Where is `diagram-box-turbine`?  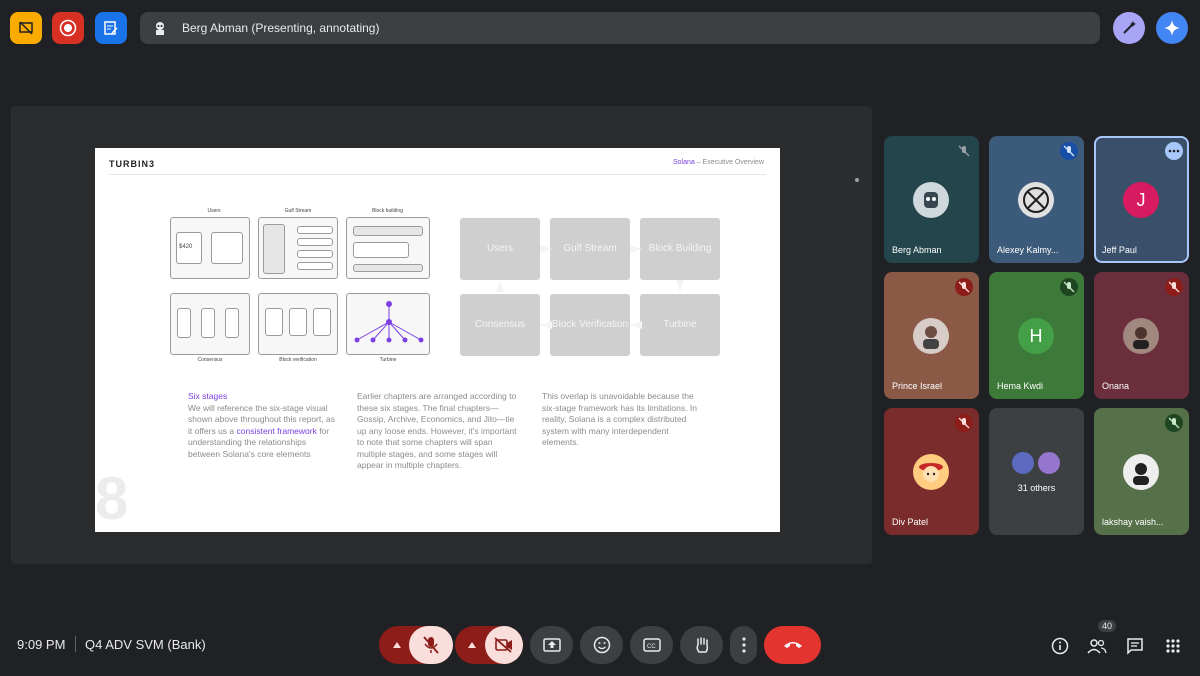 diagram-box-turbine is located at coordinates (388, 324).